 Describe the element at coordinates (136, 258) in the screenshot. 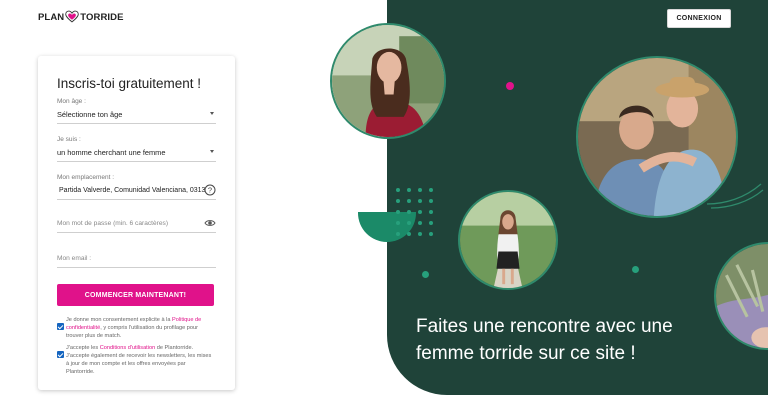

I see `email-input: Mon email :` at that location.